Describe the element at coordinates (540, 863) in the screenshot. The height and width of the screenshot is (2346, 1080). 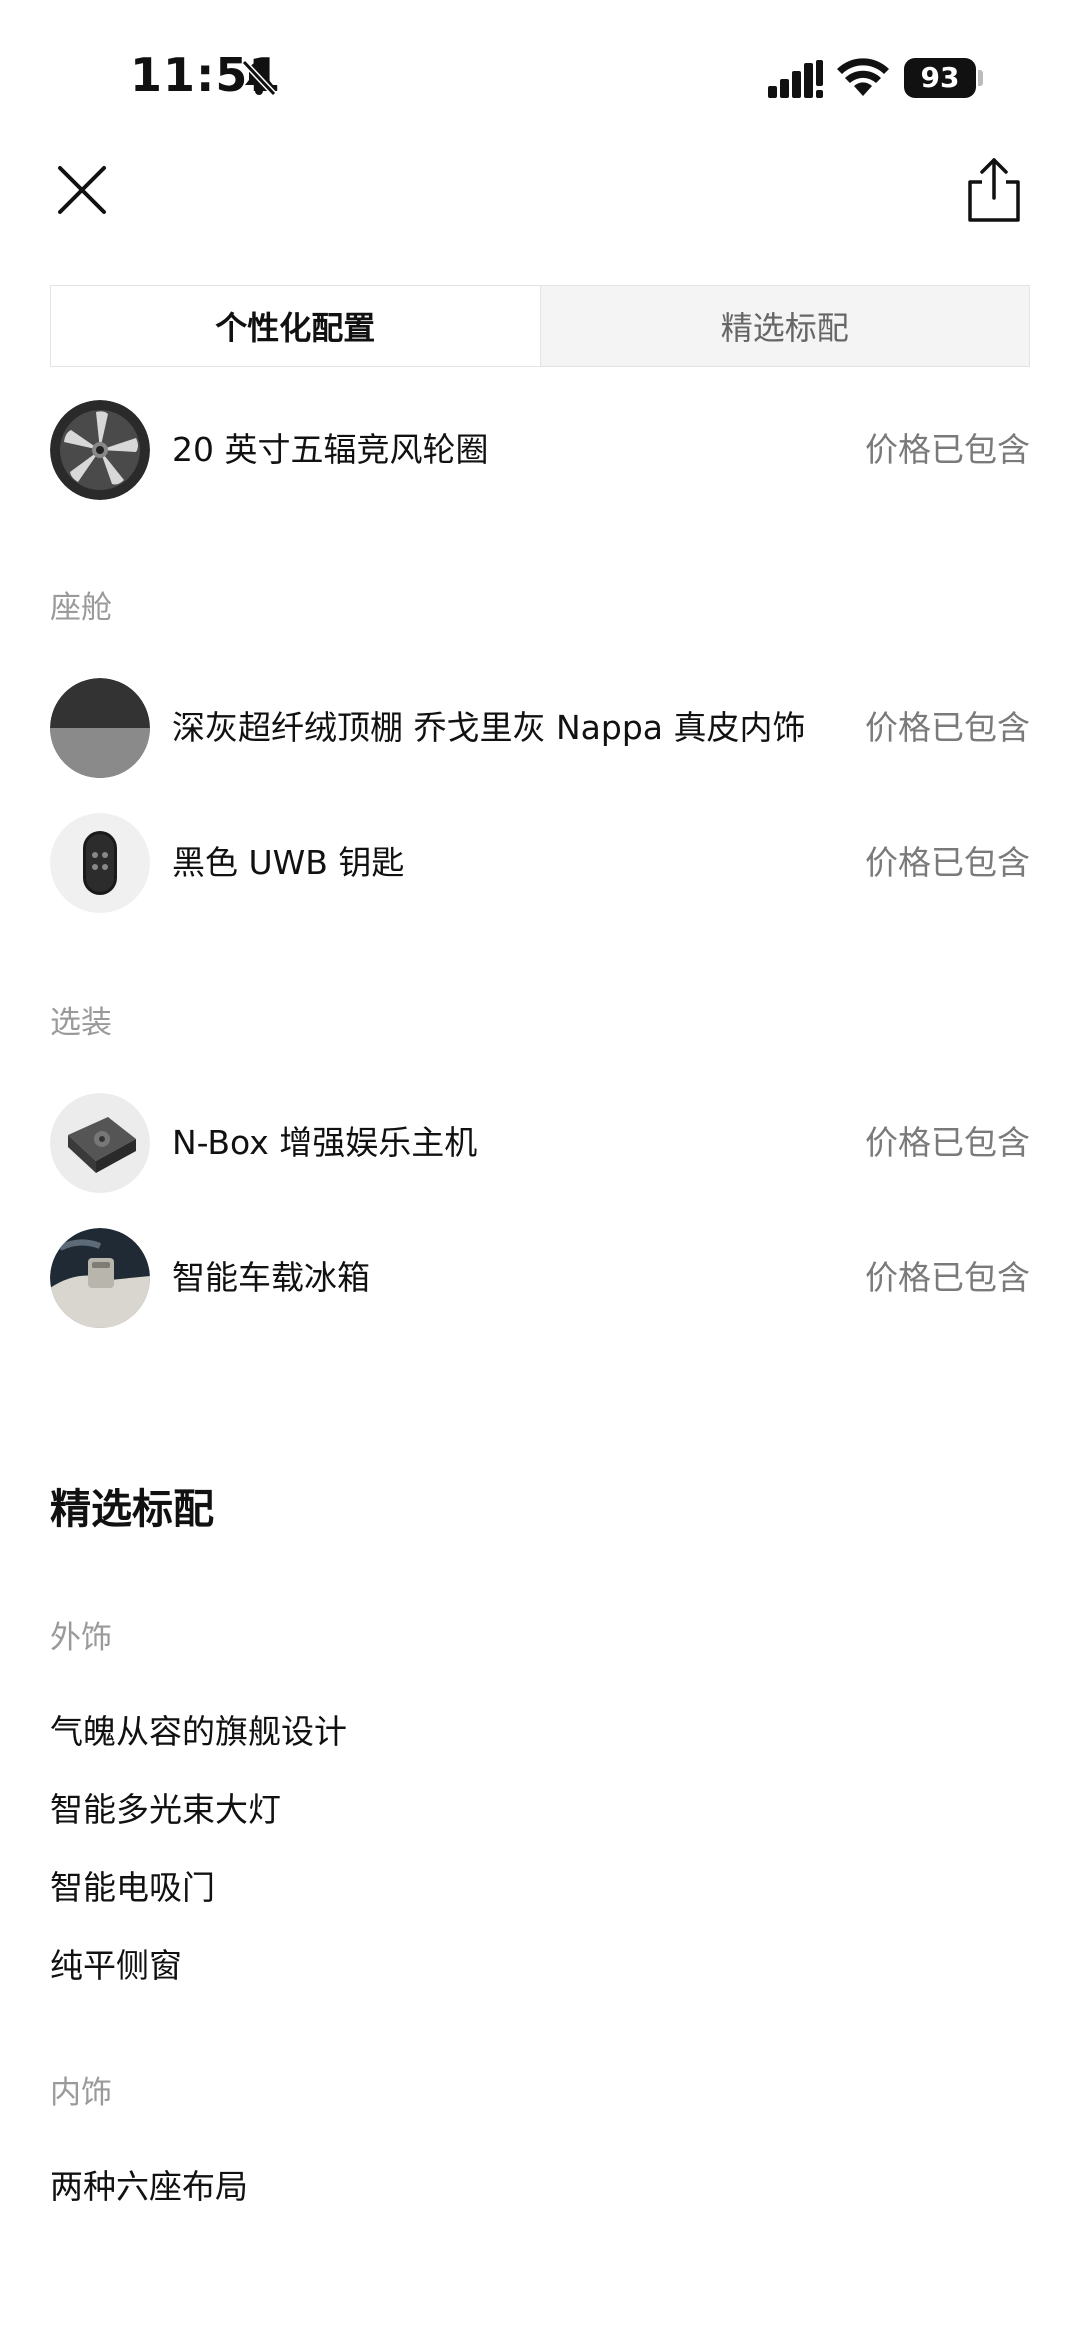
I see `config-row-key: 黑色 UWB 钥匙 价格已包含` at that location.